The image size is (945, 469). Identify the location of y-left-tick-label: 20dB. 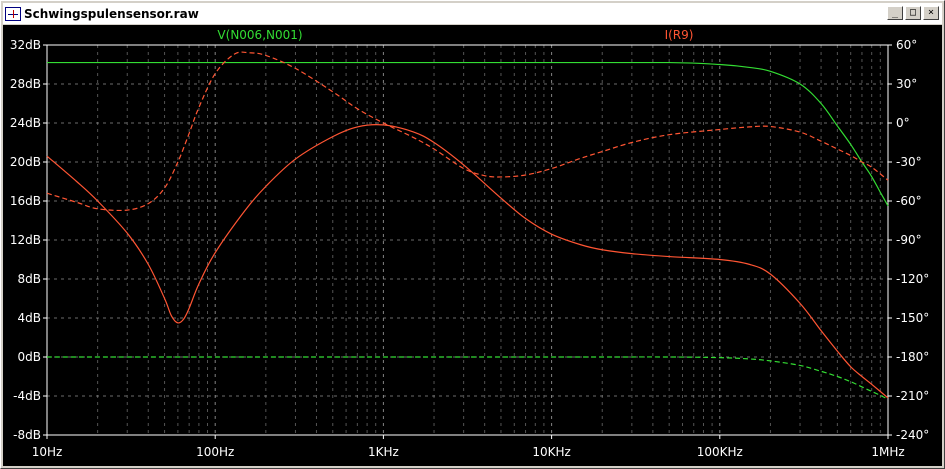
(25, 162).